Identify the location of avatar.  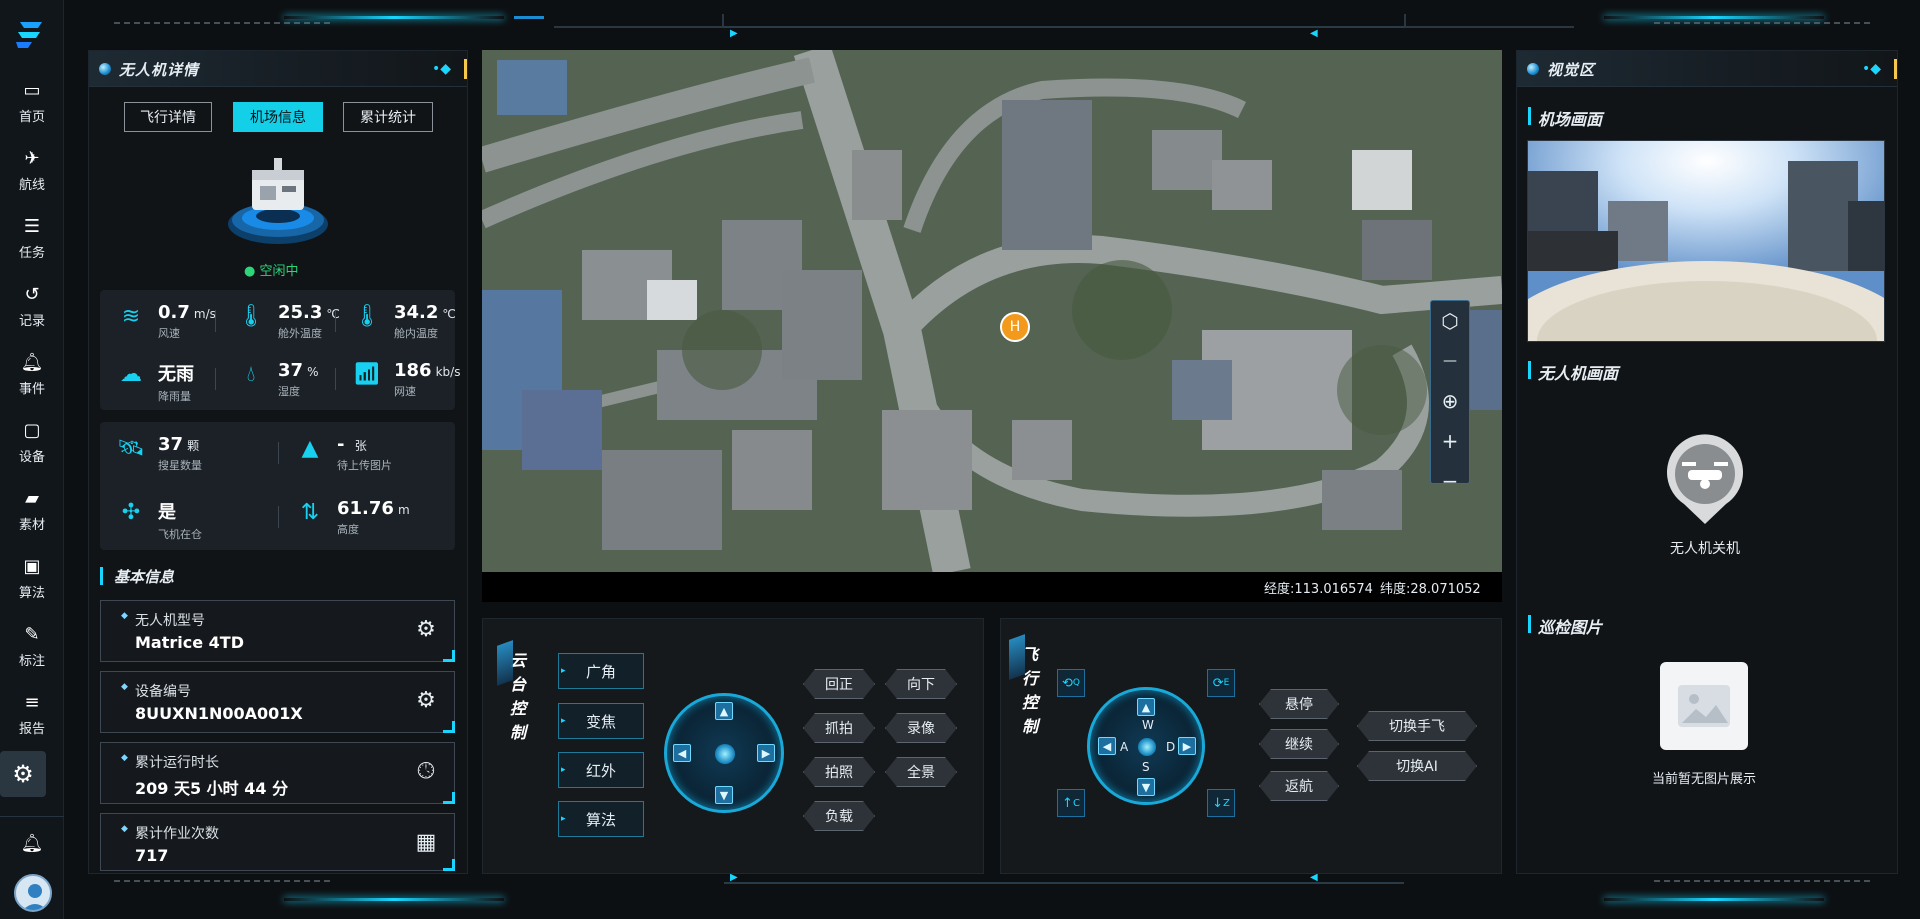
(33, 893).